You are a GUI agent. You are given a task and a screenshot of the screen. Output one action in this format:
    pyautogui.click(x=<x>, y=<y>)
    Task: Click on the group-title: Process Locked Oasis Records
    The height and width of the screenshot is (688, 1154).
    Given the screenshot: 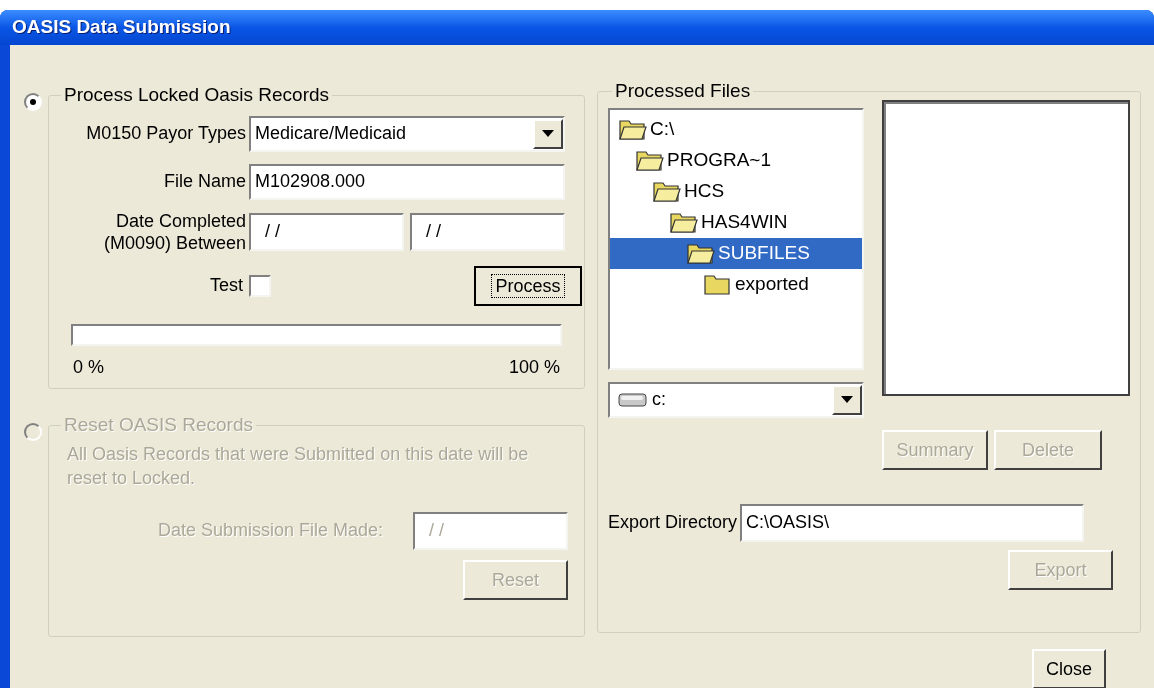 What is the action you would take?
    pyautogui.click(x=197, y=95)
    